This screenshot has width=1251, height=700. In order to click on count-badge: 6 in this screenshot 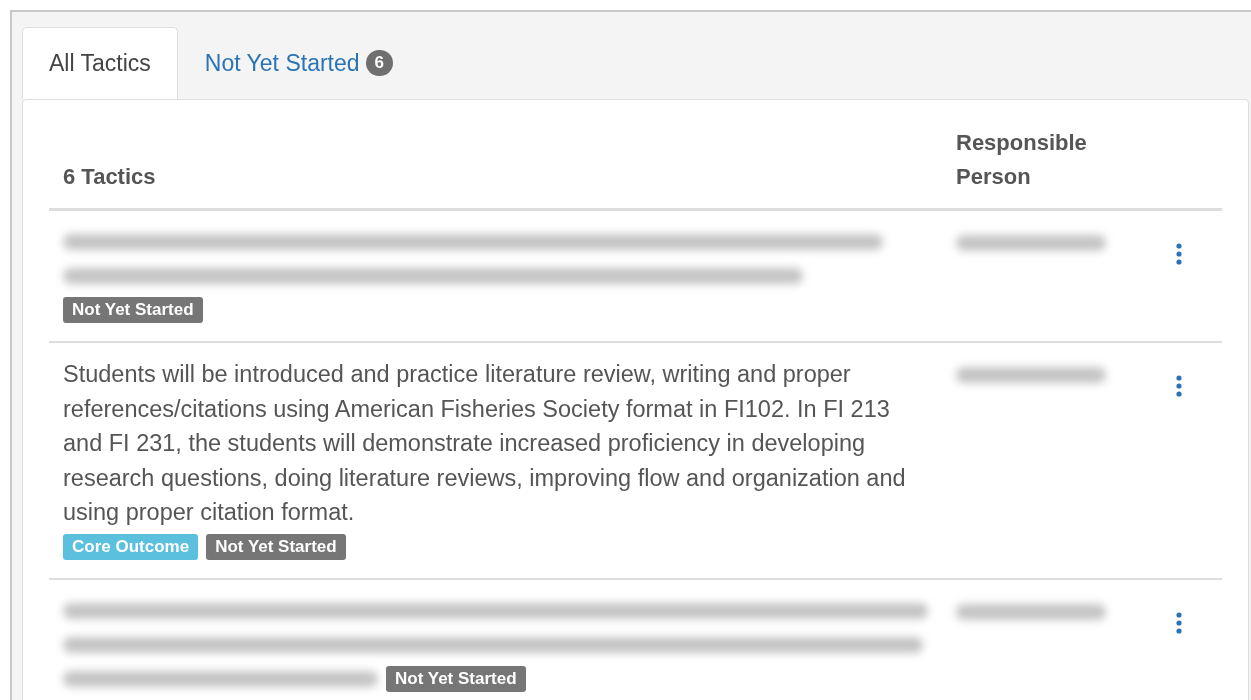, I will do `click(379, 63)`.